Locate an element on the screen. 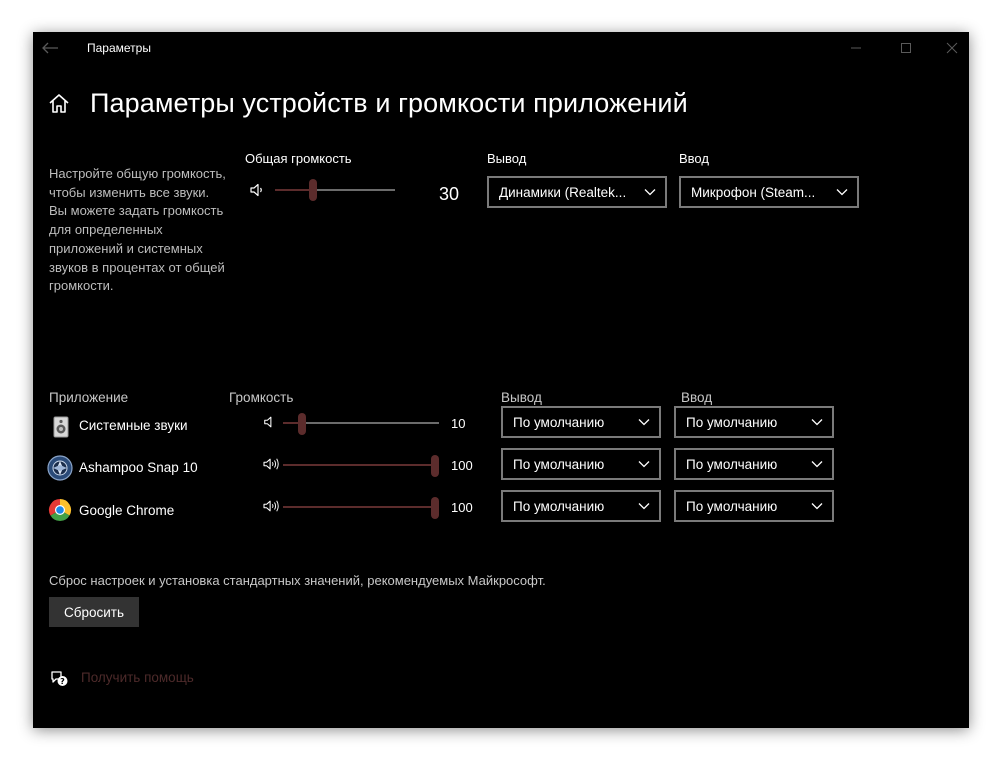  app-output-dropdown-ashampoo-snap: По умолчанию is located at coordinates (581, 464).